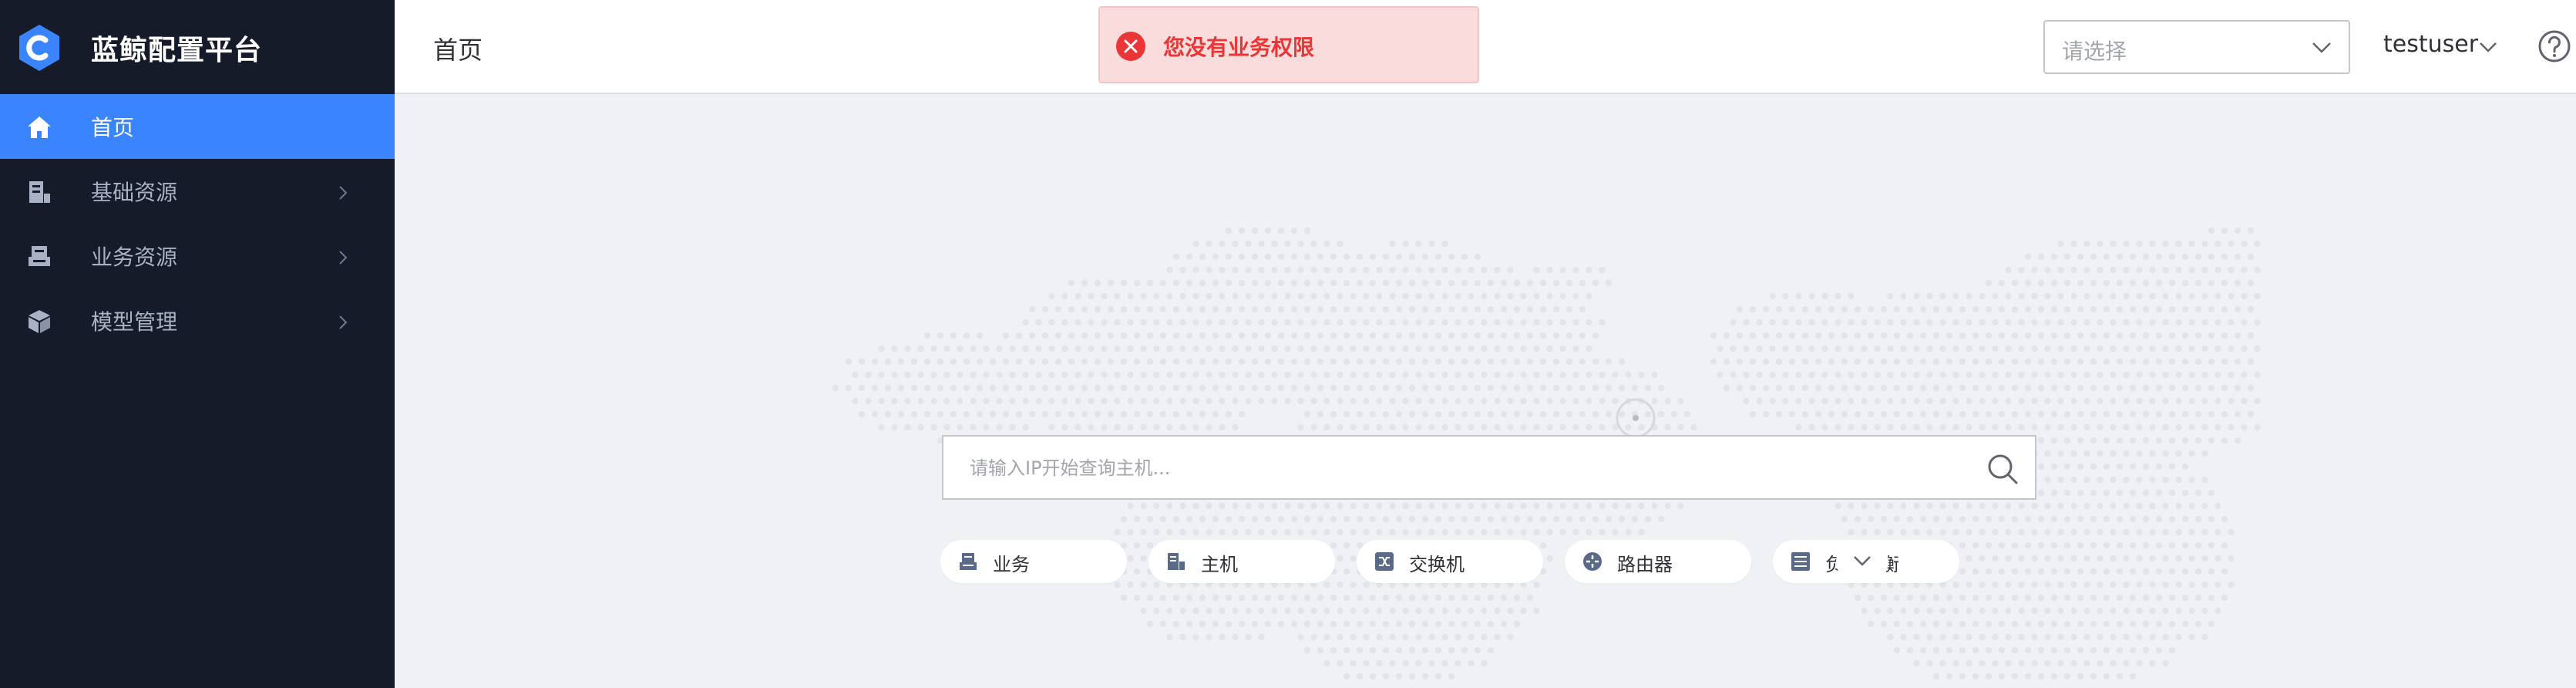  What do you see at coordinates (134, 257) in the screenshot?
I see `sidebar-item-label: 业务资源` at bounding box center [134, 257].